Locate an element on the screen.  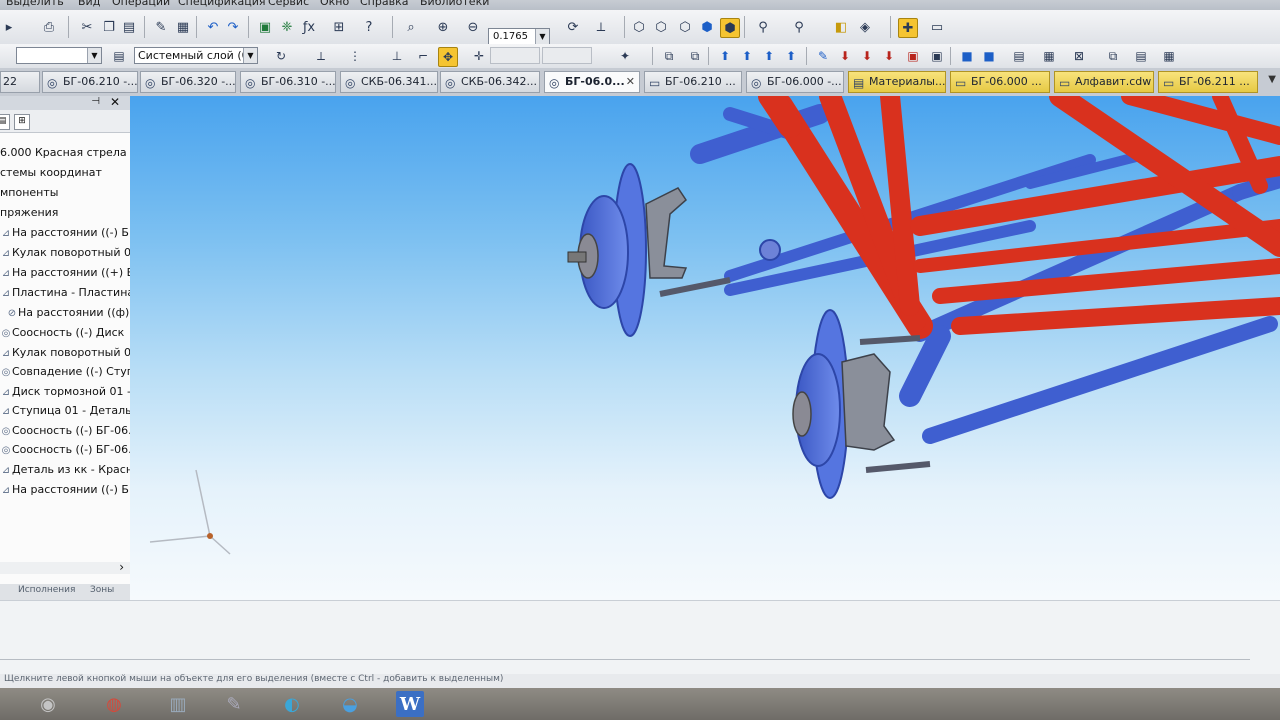
panel-scrollbar: › is located at coordinates (65, 567).